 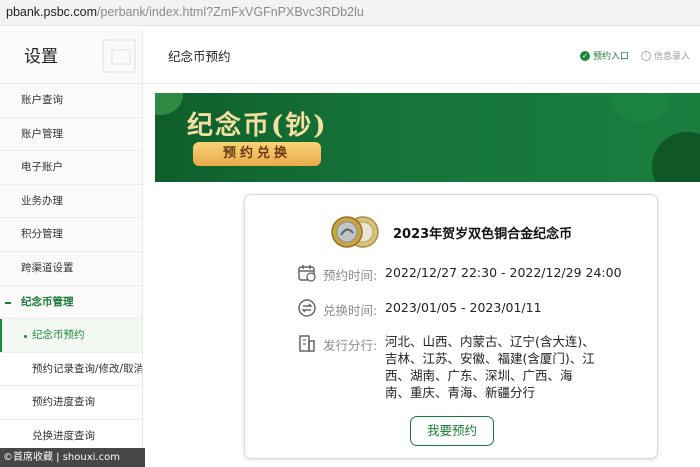 What do you see at coordinates (257, 154) in the screenshot?
I see `banner-reserve-badge: 预约兑换` at bounding box center [257, 154].